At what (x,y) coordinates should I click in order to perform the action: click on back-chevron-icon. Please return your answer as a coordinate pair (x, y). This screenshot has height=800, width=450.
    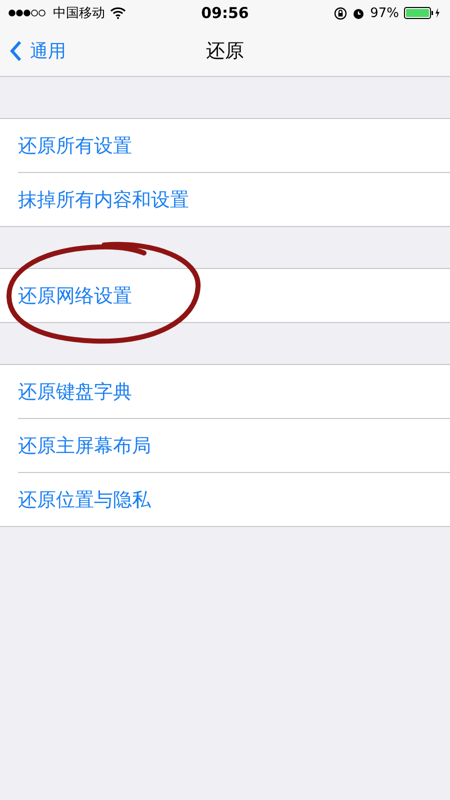
    Looking at the image, I should click on (16, 51).